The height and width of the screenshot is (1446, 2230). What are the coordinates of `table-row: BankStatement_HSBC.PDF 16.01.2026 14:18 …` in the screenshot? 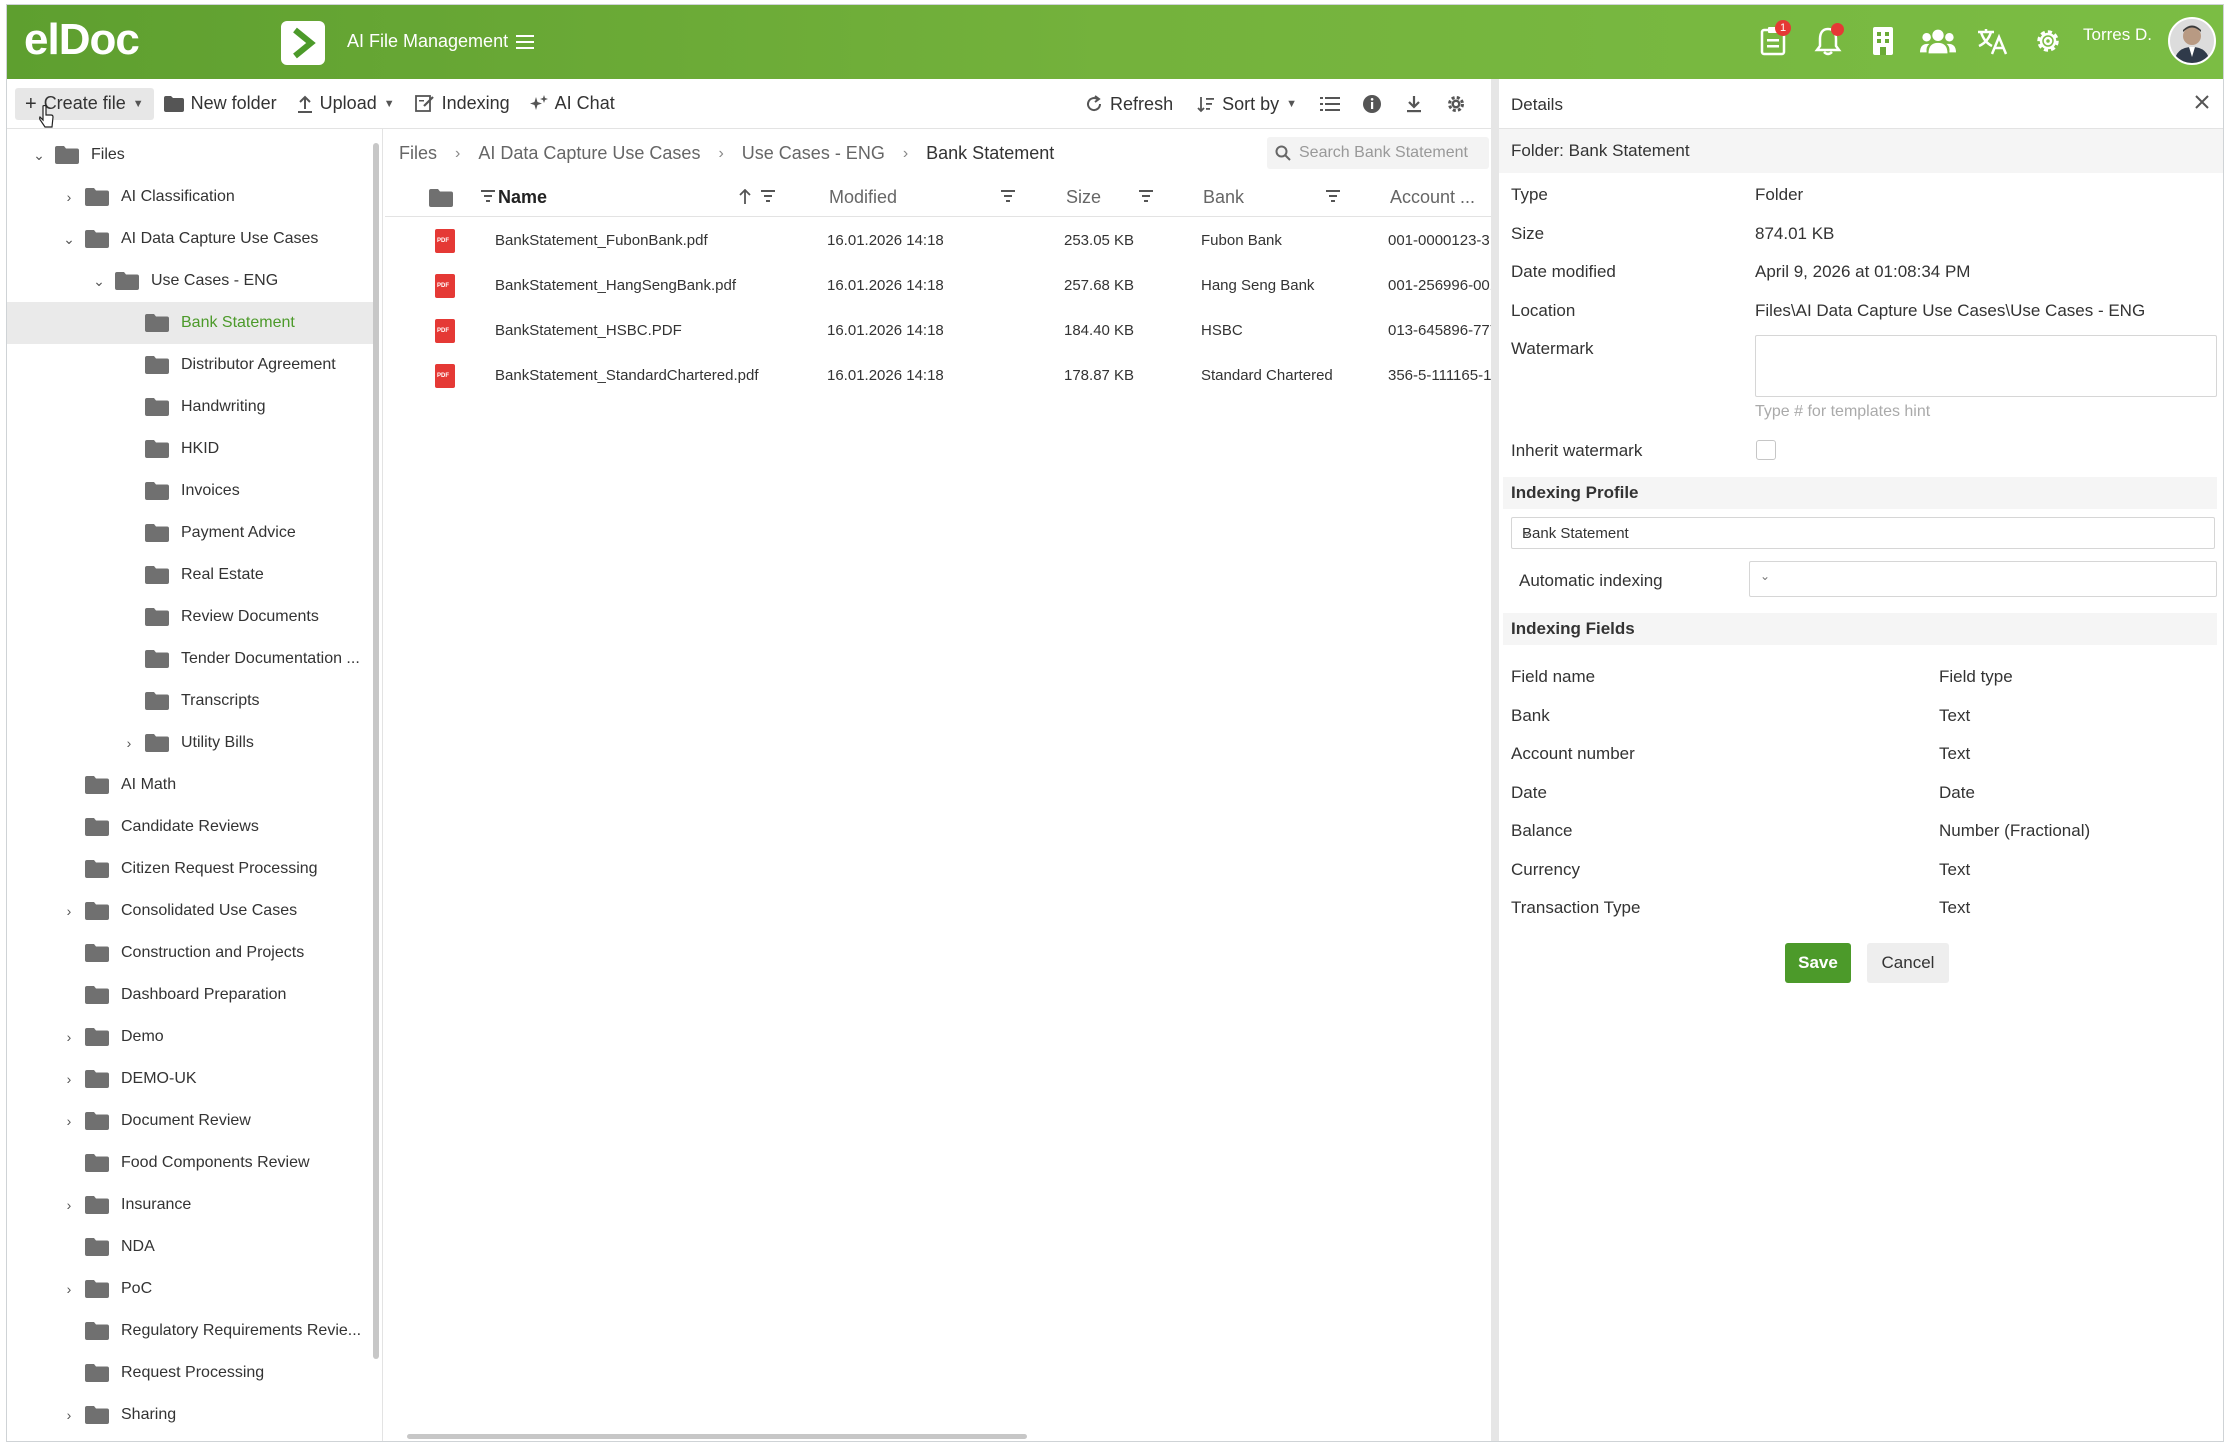 It's located at (941, 331).